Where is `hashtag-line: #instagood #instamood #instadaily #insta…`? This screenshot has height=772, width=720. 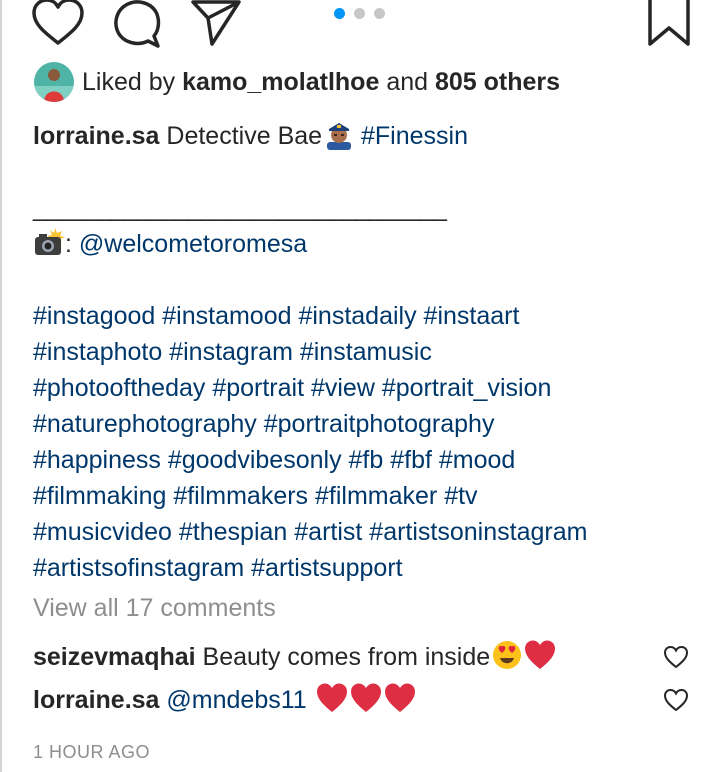 hashtag-line: #instagood #instamood #instadaily #insta… is located at coordinates (363, 316).